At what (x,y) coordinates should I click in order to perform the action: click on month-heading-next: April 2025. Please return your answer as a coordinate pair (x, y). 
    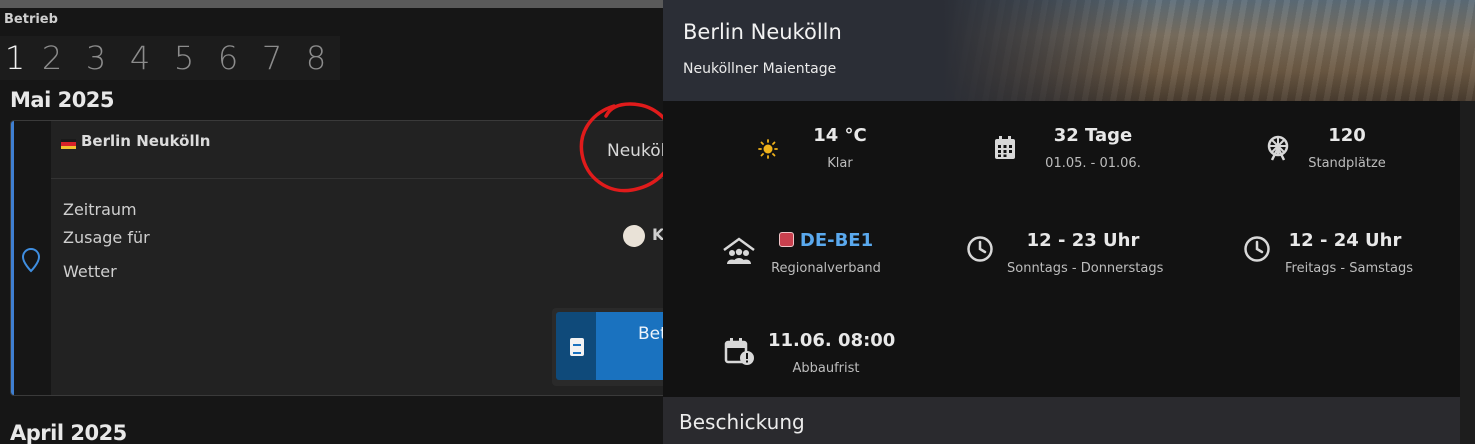
    Looking at the image, I should click on (68, 432).